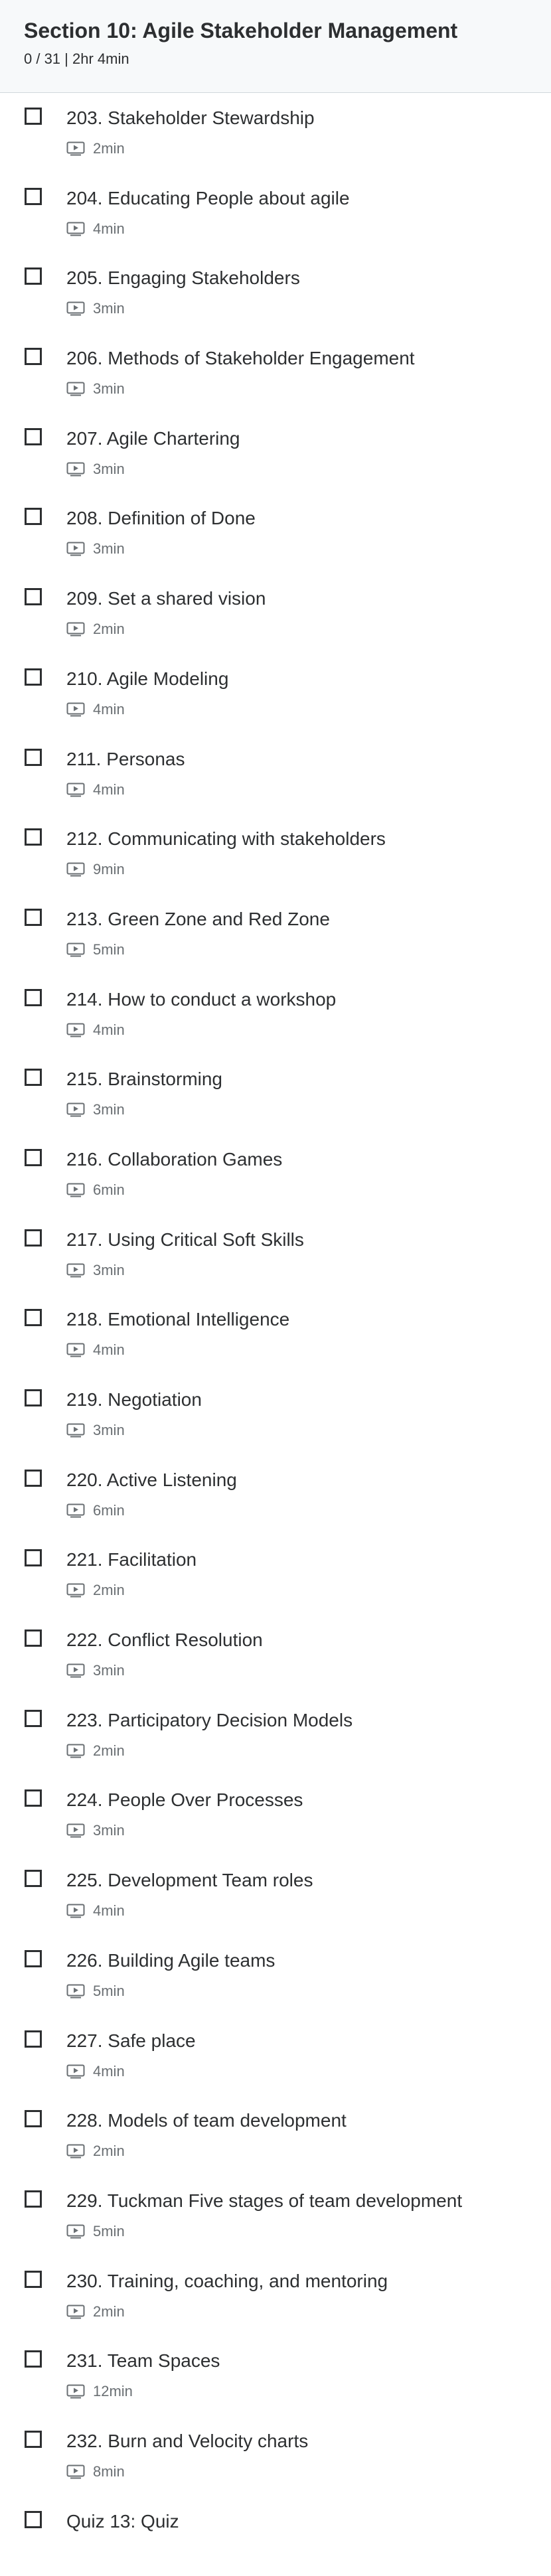 Image resolution: width=551 pixels, height=2576 pixels. Describe the element at coordinates (275, 2056) in the screenshot. I see `lecture-item: 227. Safe place 4min` at that location.